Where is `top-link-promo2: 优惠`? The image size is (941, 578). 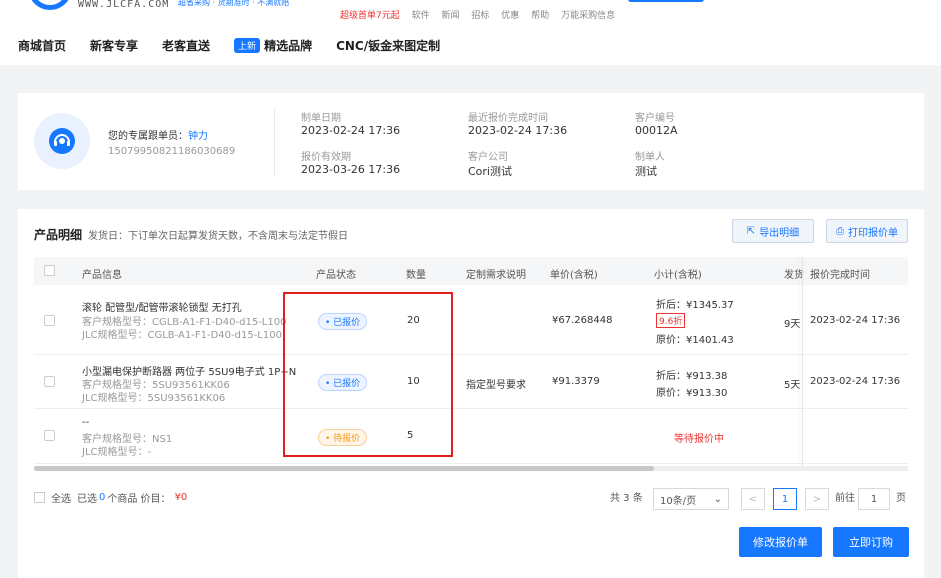 top-link-promo2: 优惠 is located at coordinates (510, 16).